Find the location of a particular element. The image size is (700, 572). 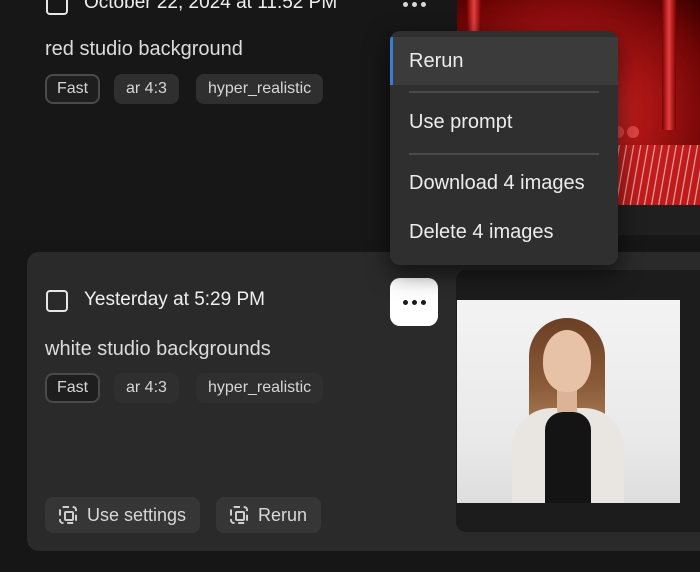

rerun-icon is located at coordinates (239, 515).